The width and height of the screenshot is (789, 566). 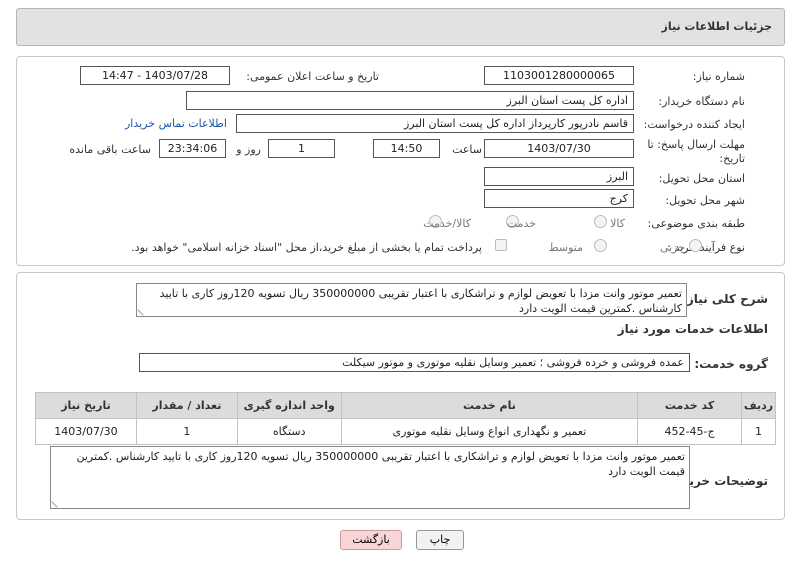 I want to click on back-button: بازگشت, so click(x=371, y=540).